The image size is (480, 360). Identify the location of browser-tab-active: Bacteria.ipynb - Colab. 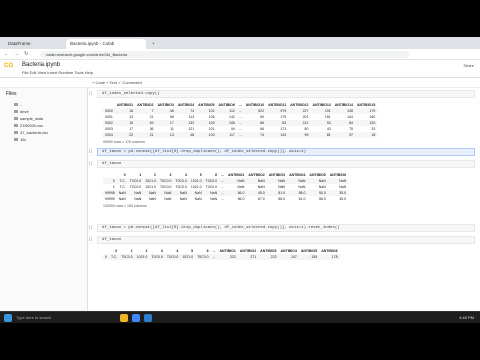
(106, 44).